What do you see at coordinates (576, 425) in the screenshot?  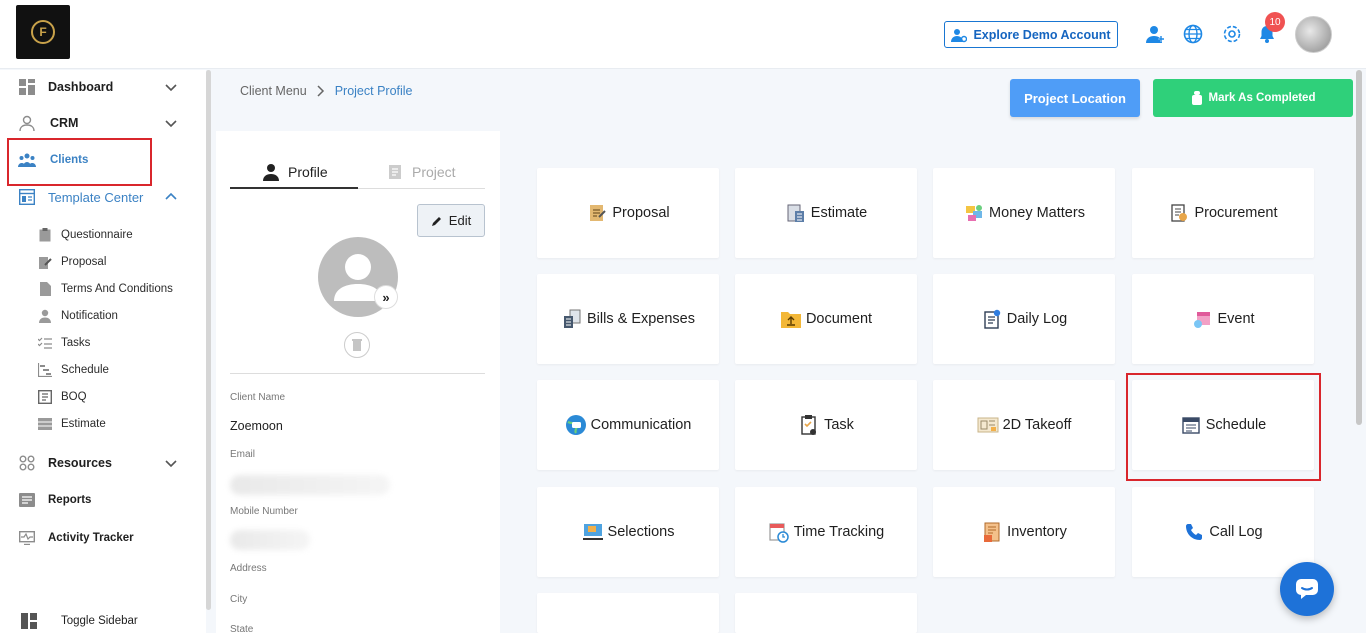 I see `communication-globe-icon` at bounding box center [576, 425].